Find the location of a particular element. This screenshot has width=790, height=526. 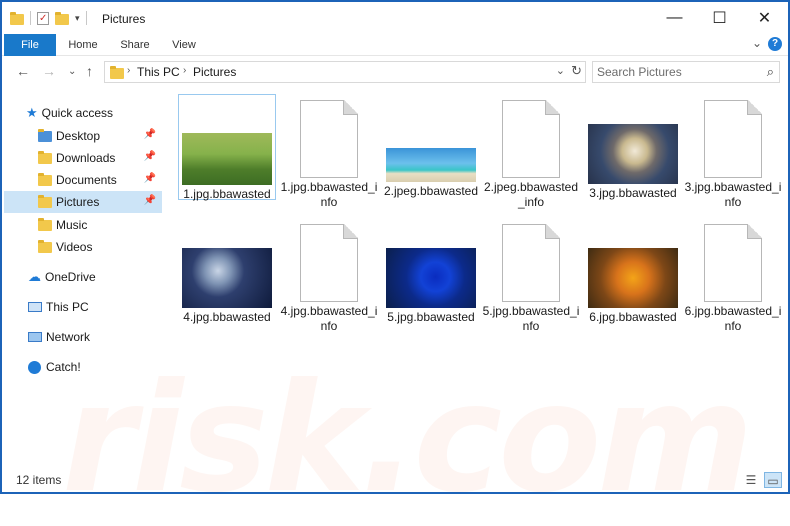

file-item: 6.jpg.bbawasted is located at coordinates (633, 286).